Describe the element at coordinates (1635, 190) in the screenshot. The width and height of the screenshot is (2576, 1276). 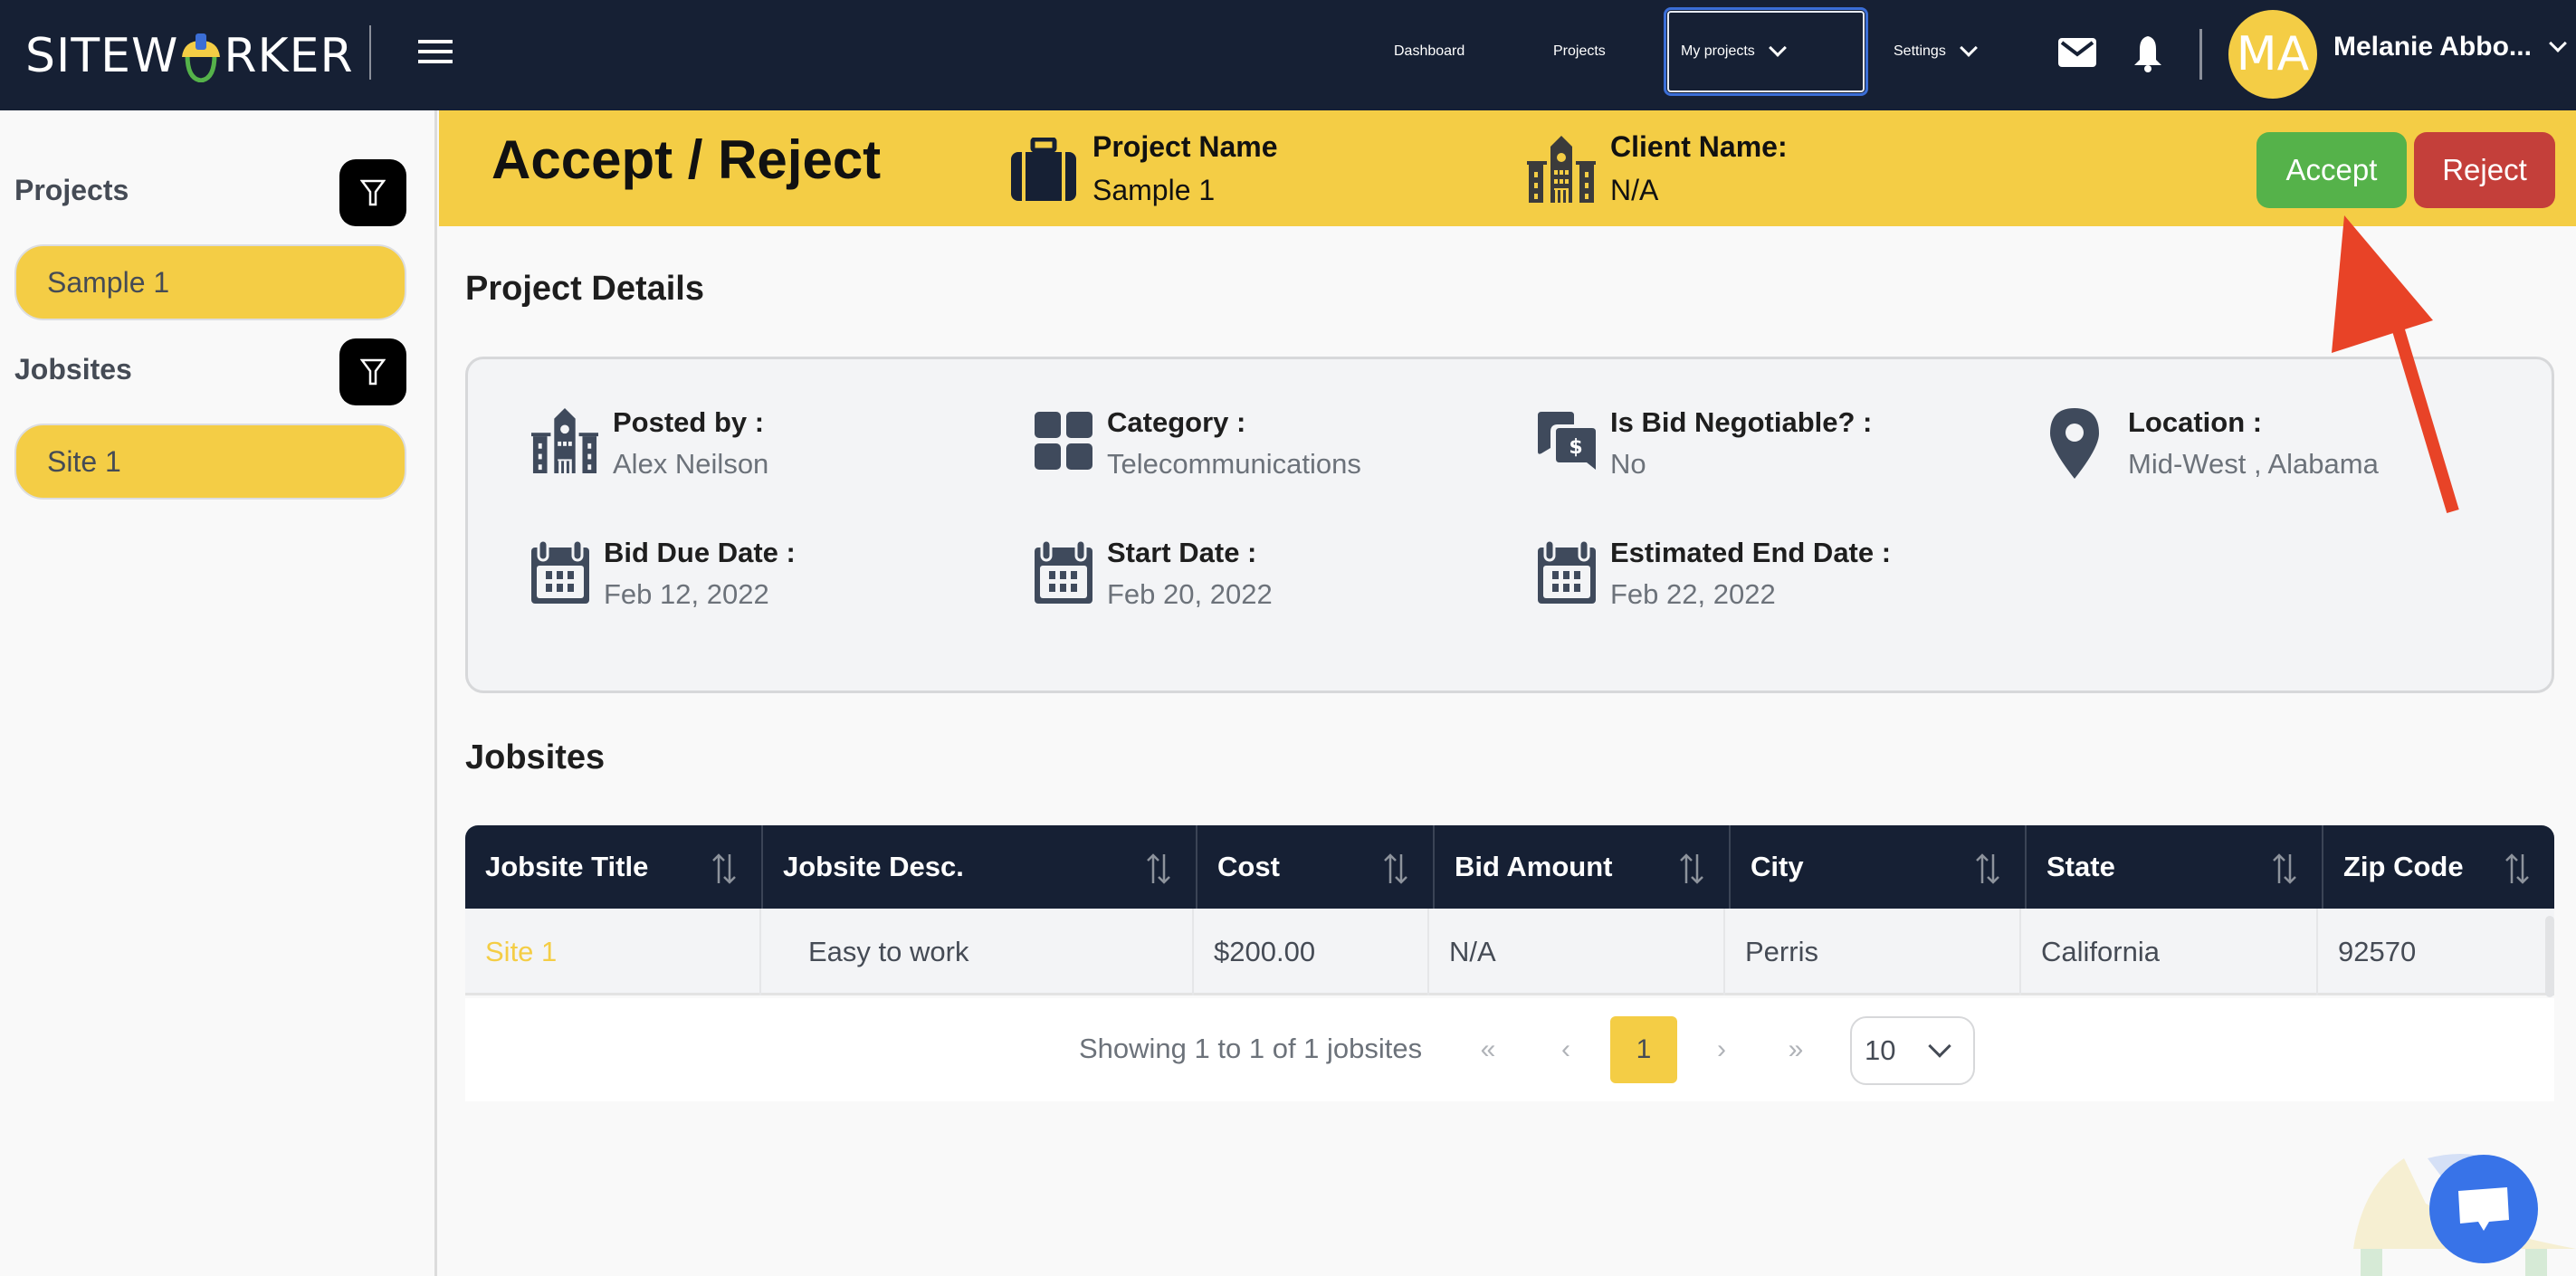
I see `client-name-value: N/A` at that location.